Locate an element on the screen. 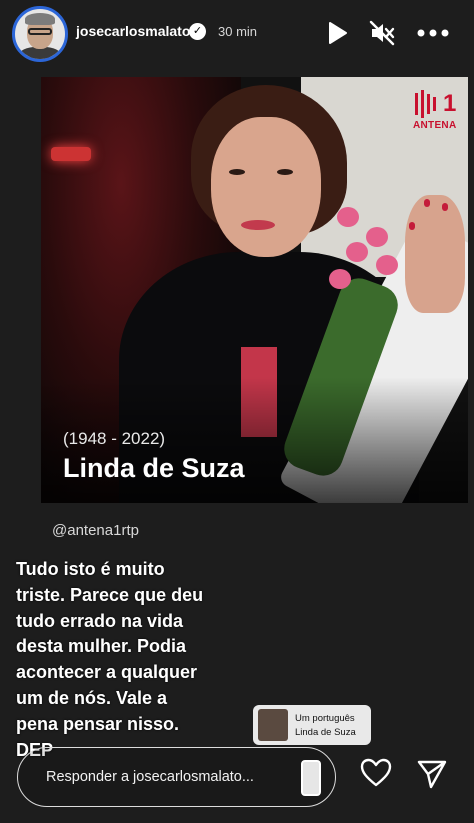 This screenshot has height=823, width=474. avatar-hair is located at coordinates (40, 19).